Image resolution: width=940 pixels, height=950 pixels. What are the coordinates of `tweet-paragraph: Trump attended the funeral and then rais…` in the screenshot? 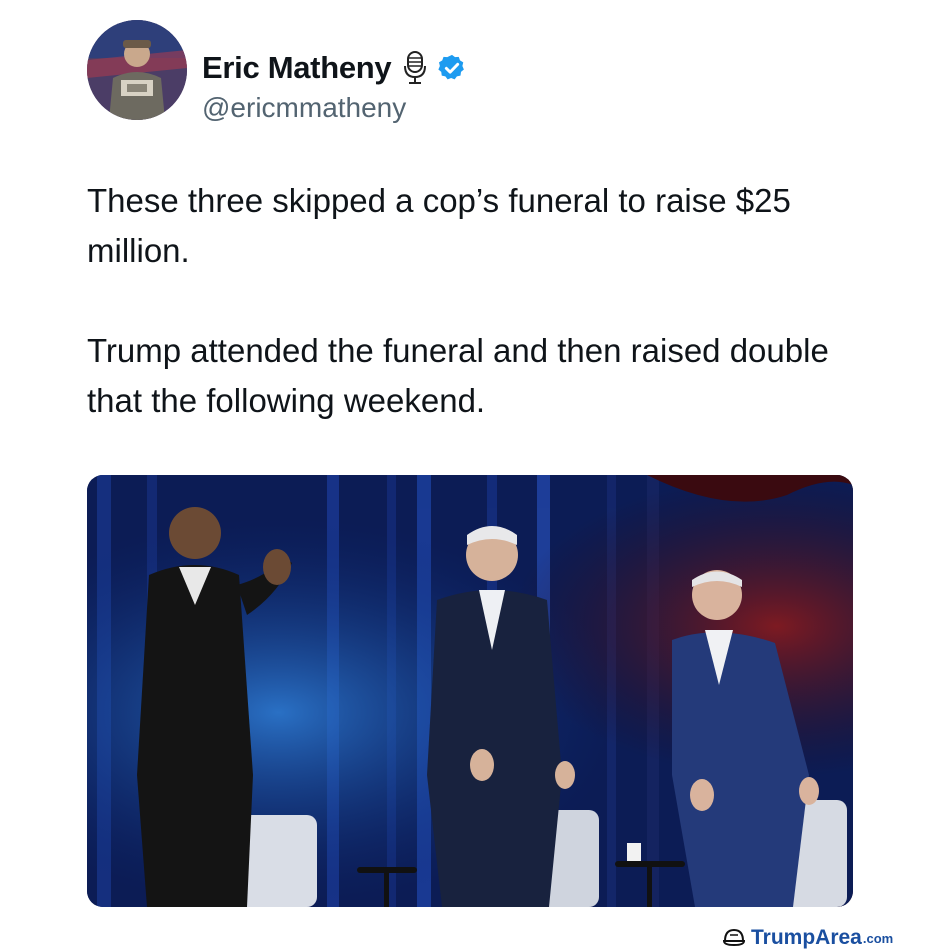 It's located at (458, 375).